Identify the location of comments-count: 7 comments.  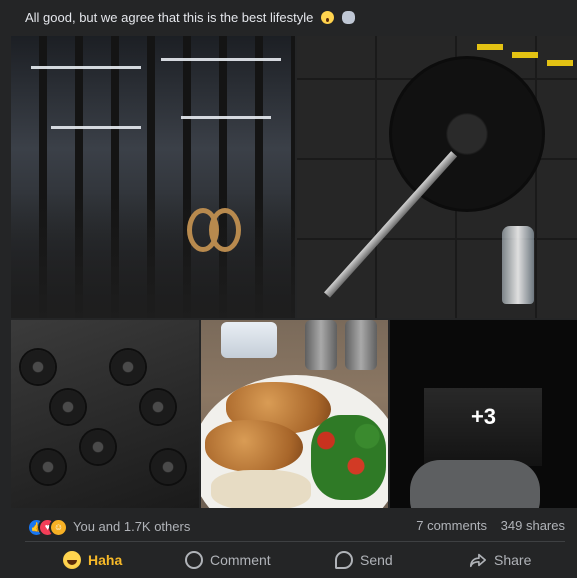
(451, 525).